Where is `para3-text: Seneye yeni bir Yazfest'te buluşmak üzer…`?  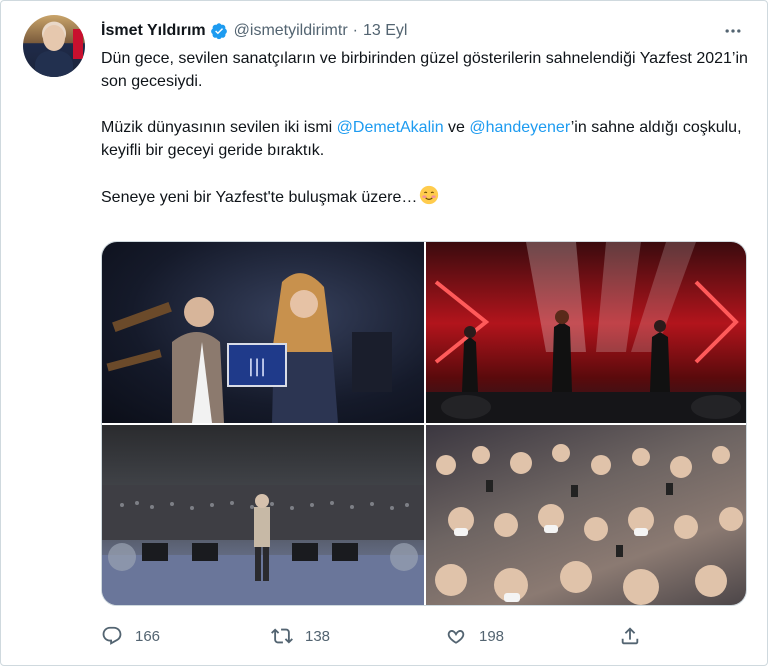 para3-text: Seneye yeni bir Yazfest'te buluşmak üzer… is located at coordinates (259, 197).